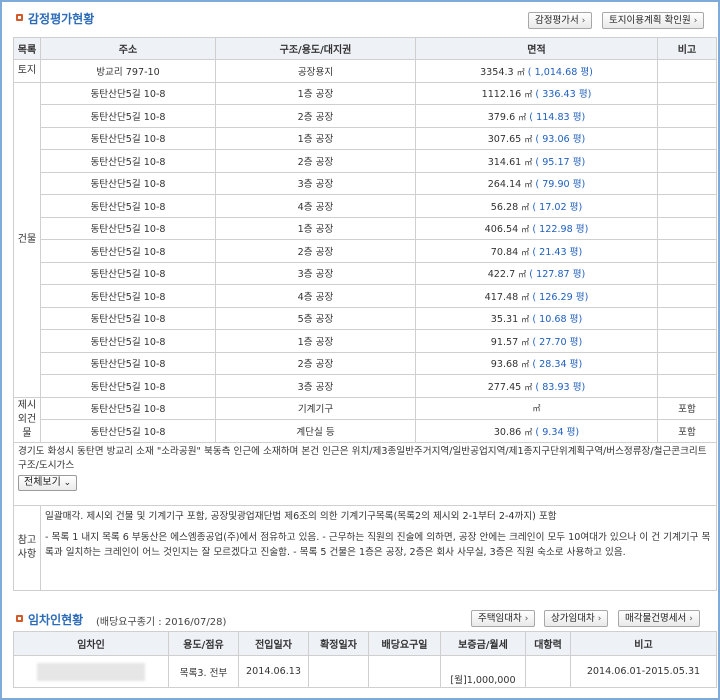  I want to click on appraisal-title: 감정평가현황, so click(61, 19).